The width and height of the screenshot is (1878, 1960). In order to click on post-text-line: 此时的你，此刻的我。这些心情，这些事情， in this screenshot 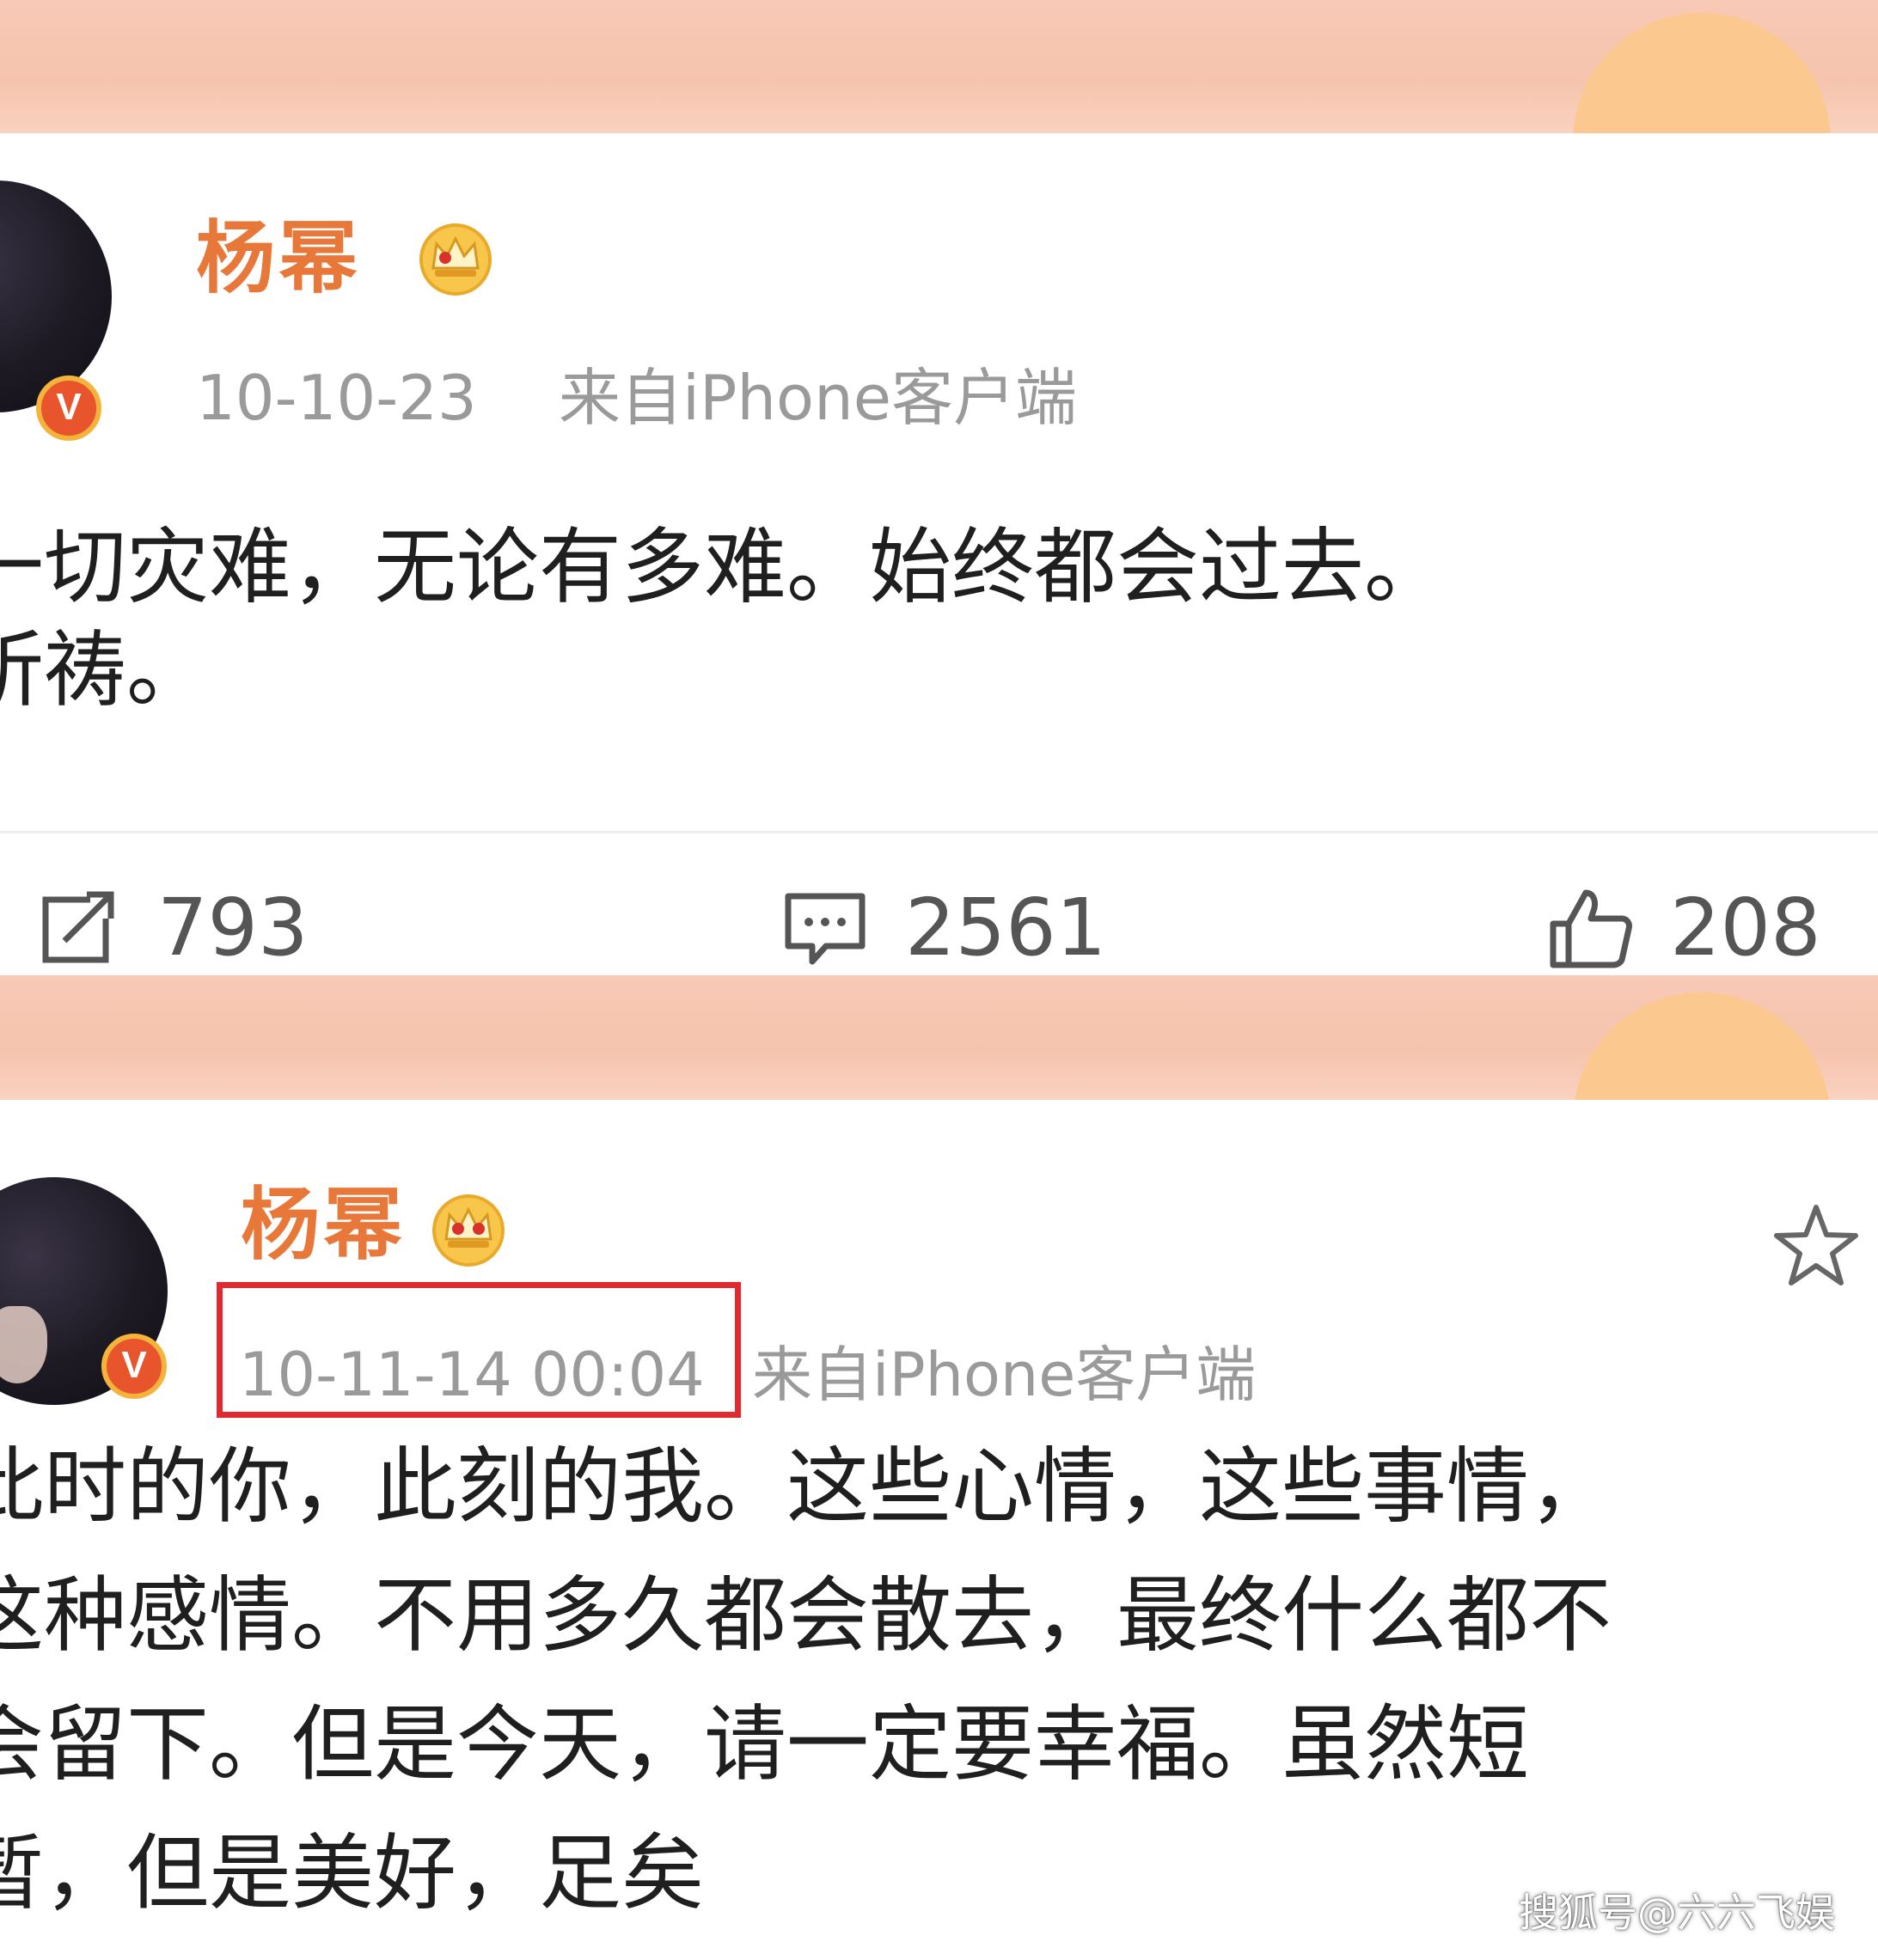, I will do `click(806, 1486)`.